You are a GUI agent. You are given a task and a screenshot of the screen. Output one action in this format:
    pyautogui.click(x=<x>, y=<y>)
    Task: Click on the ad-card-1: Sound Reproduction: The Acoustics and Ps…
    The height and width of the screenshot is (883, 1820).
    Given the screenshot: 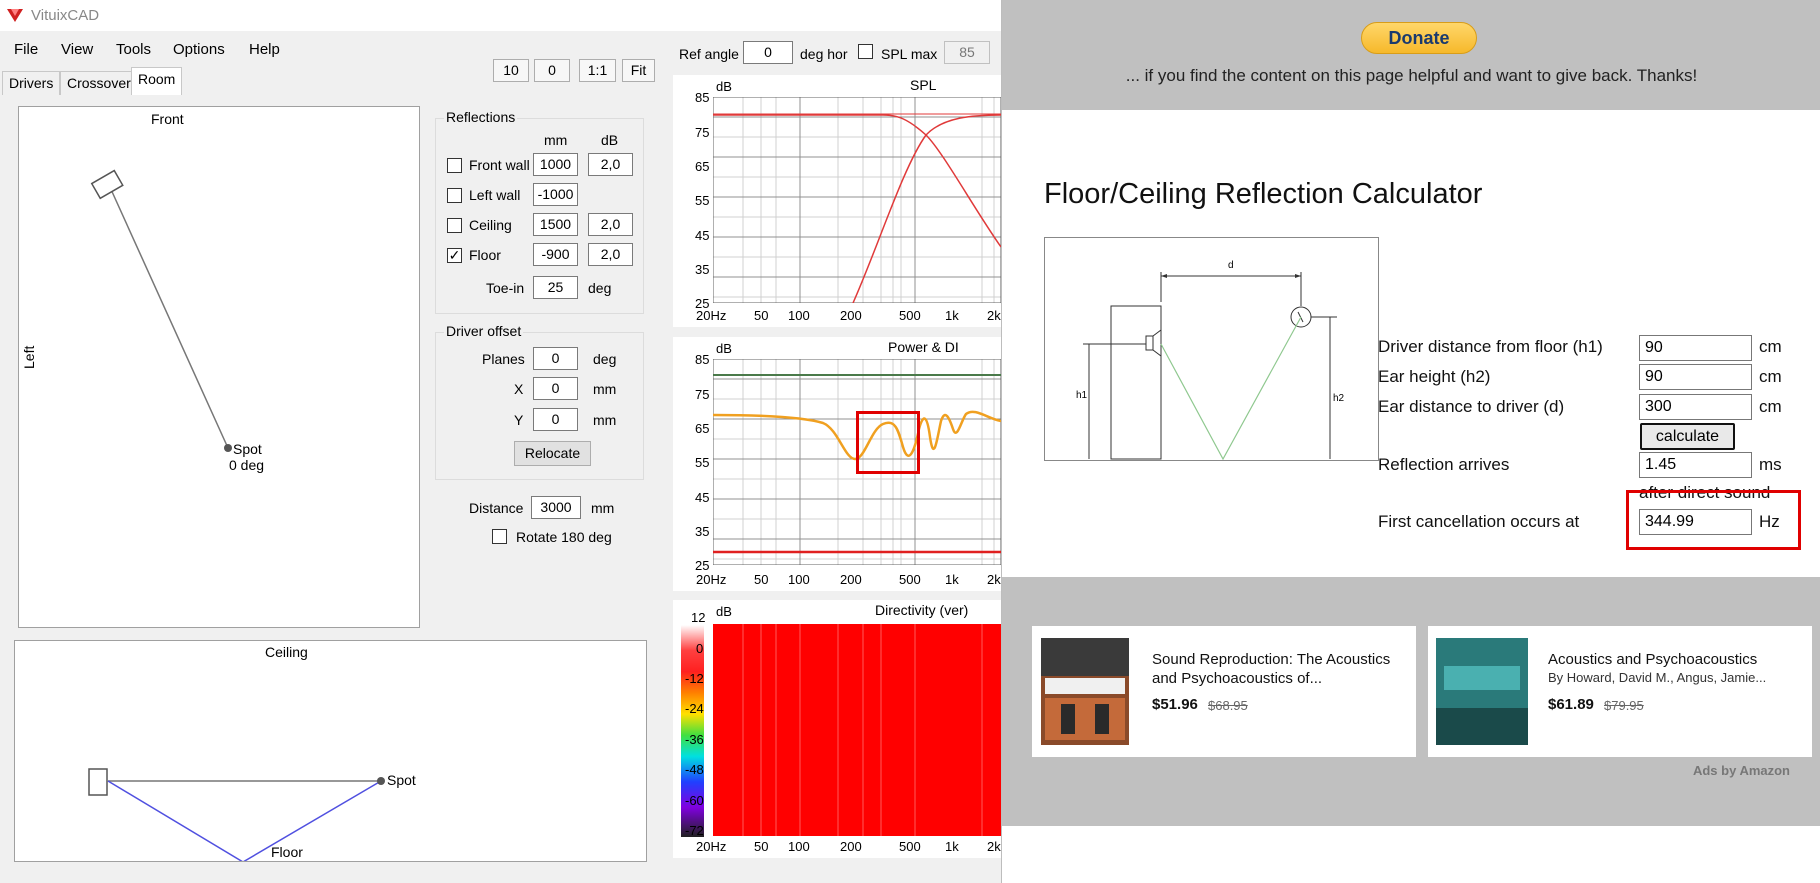 What is the action you would take?
    pyautogui.click(x=1224, y=691)
    